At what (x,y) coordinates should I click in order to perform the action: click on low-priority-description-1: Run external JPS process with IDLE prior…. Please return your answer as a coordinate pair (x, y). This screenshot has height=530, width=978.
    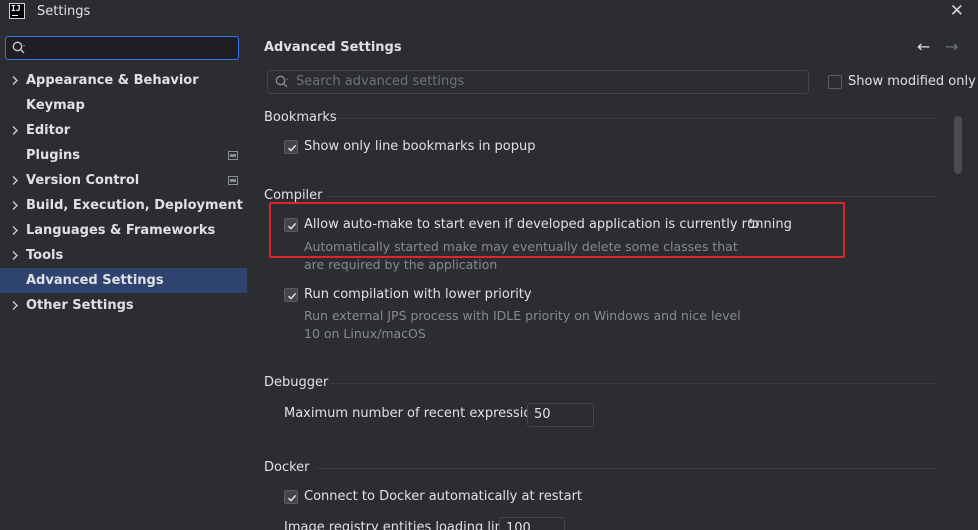
    Looking at the image, I should click on (522, 315).